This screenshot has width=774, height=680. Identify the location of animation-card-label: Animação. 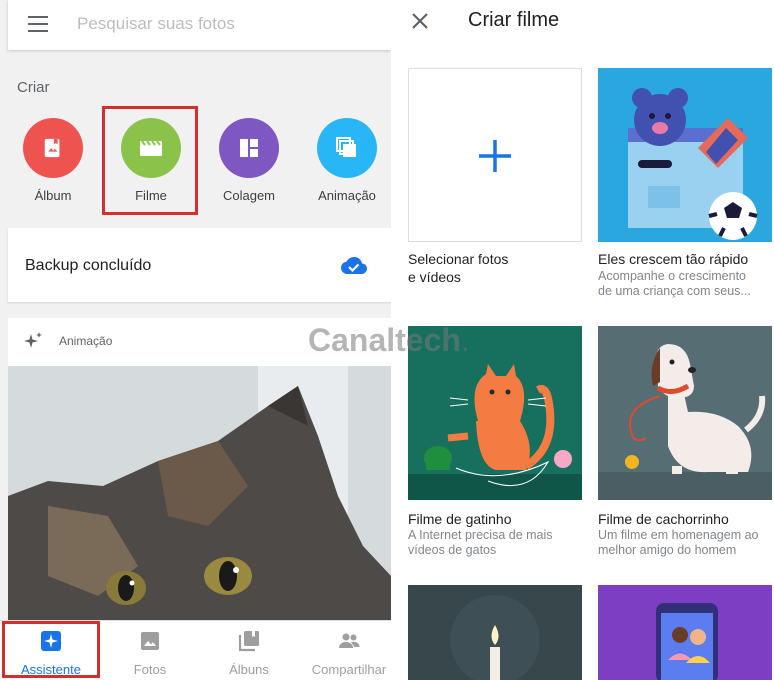
(86, 341).